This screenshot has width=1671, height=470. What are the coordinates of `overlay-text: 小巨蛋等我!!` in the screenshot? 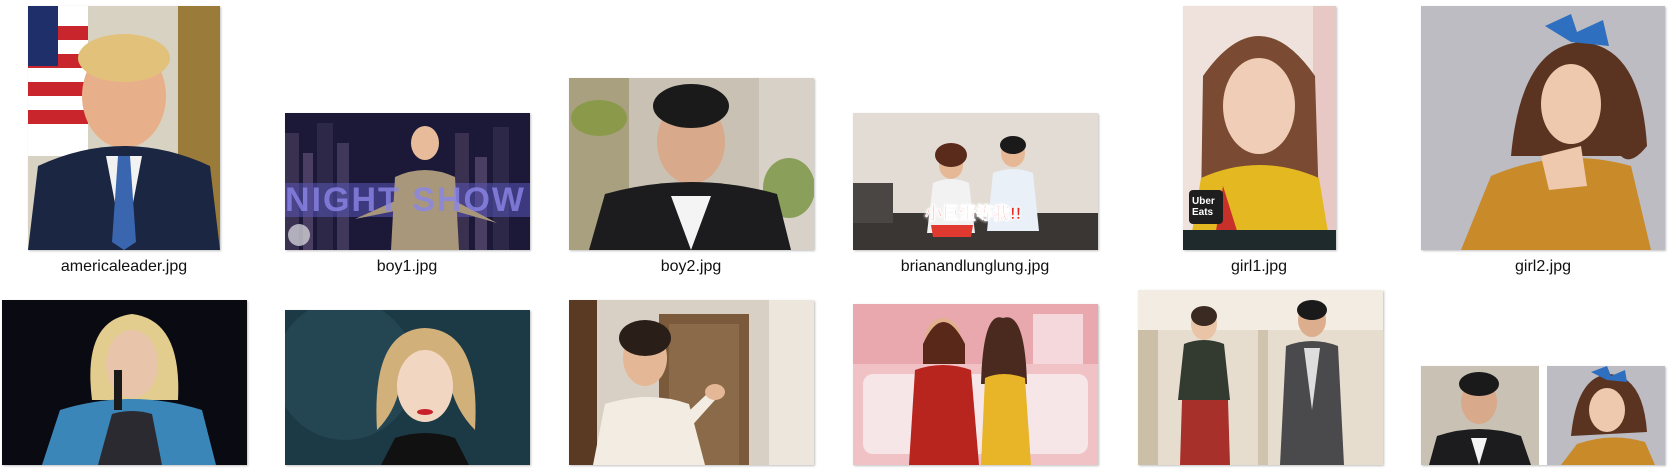 It's located at (973, 214).